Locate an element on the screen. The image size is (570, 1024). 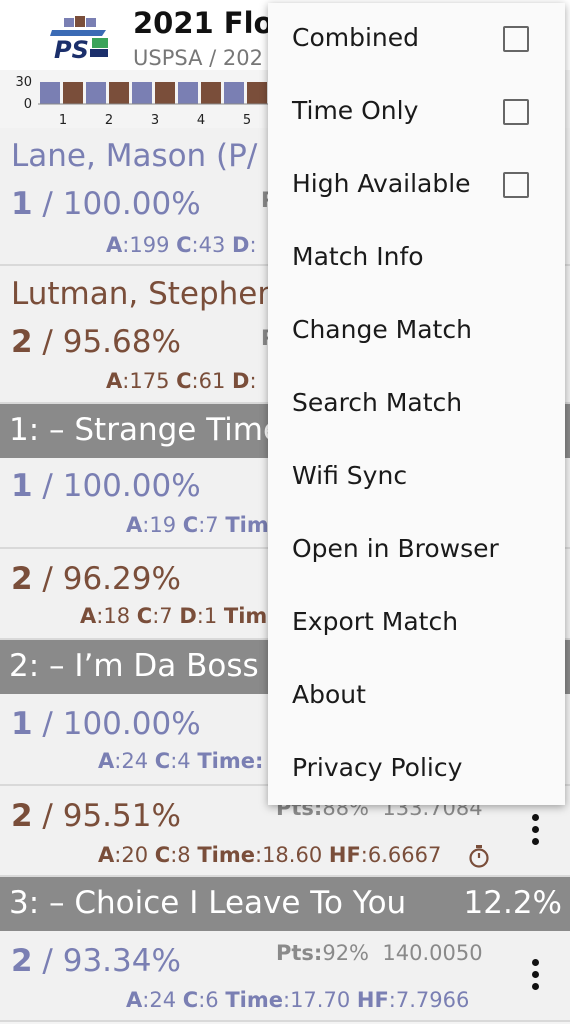
shooter-place-percent: 1 / 100.00% is located at coordinates (106, 204).